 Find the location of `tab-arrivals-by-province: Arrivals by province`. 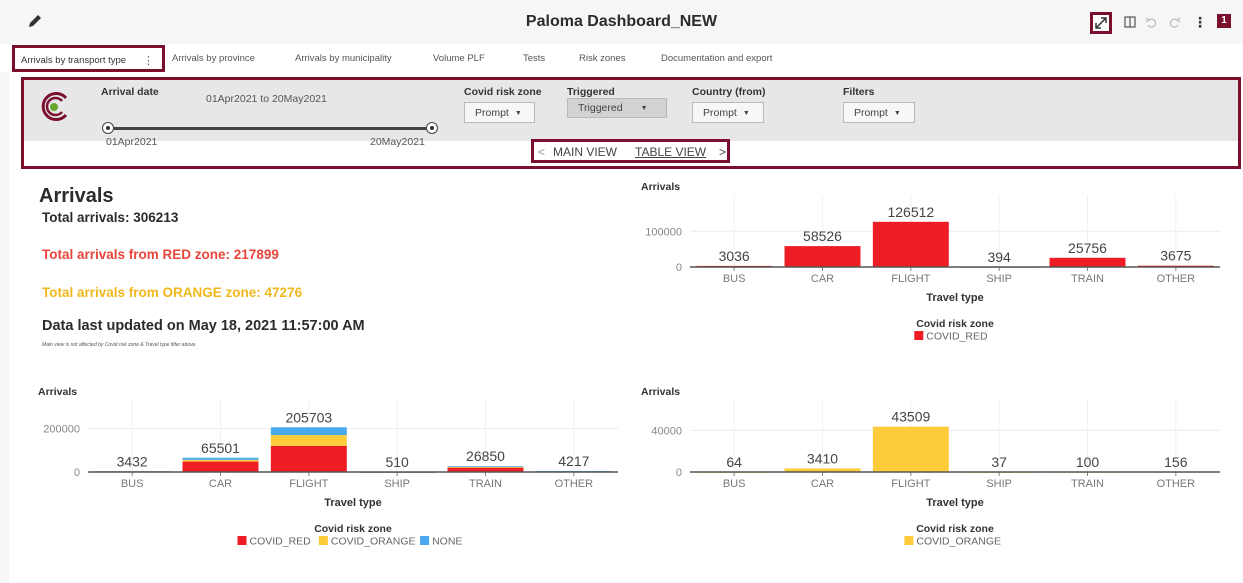

tab-arrivals-by-province: Arrivals by province is located at coordinates (213, 58).